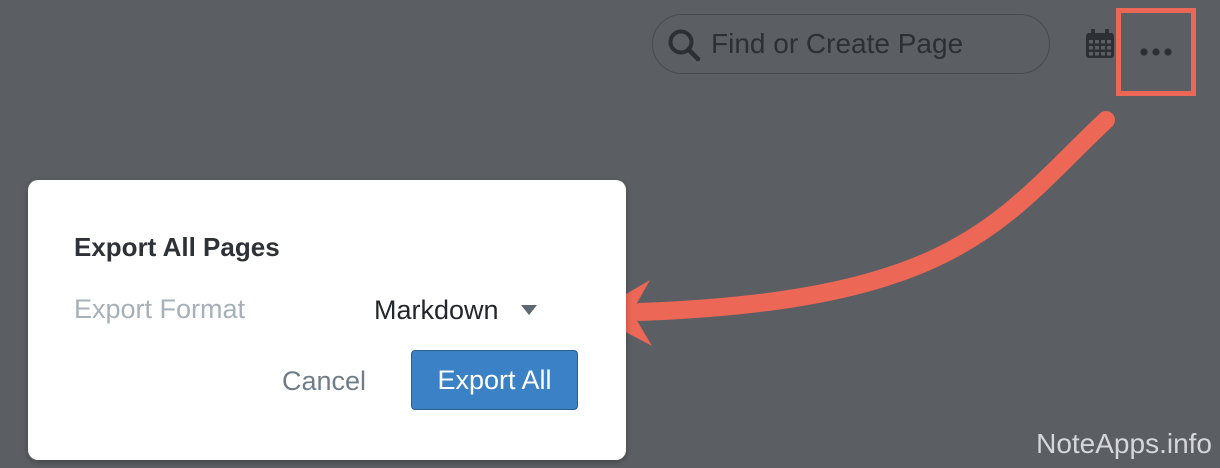  I want to click on more-horizontal-icon, so click(1156, 52).